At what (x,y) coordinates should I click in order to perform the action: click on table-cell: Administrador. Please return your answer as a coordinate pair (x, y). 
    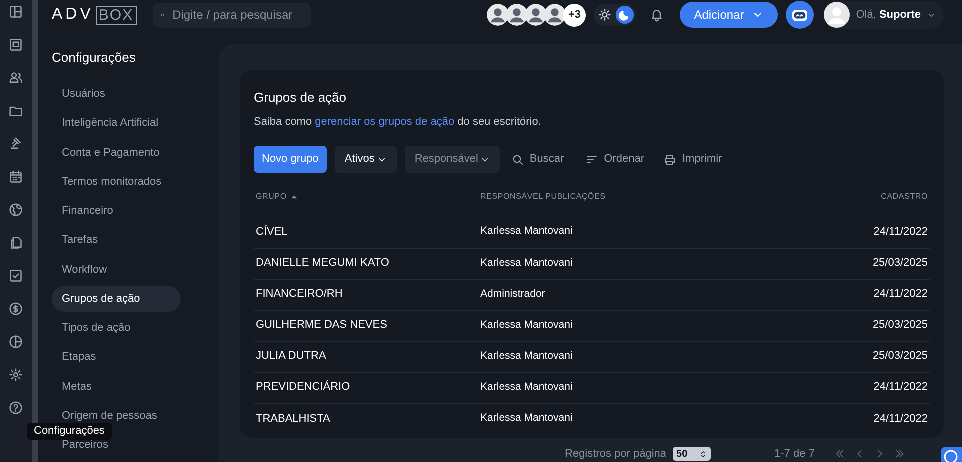
    Looking at the image, I should click on (656, 294).